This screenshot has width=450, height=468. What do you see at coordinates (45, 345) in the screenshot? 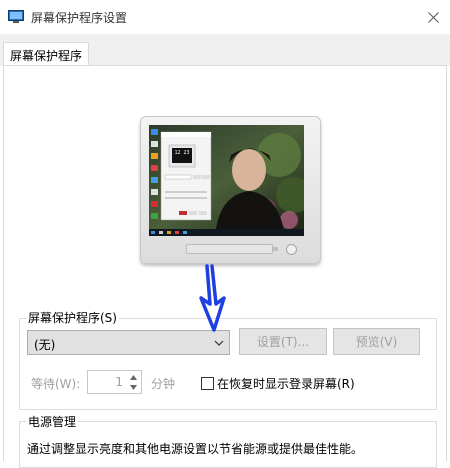
I see `screensaver-selected-value: (无)` at bounding box center [45, 345].